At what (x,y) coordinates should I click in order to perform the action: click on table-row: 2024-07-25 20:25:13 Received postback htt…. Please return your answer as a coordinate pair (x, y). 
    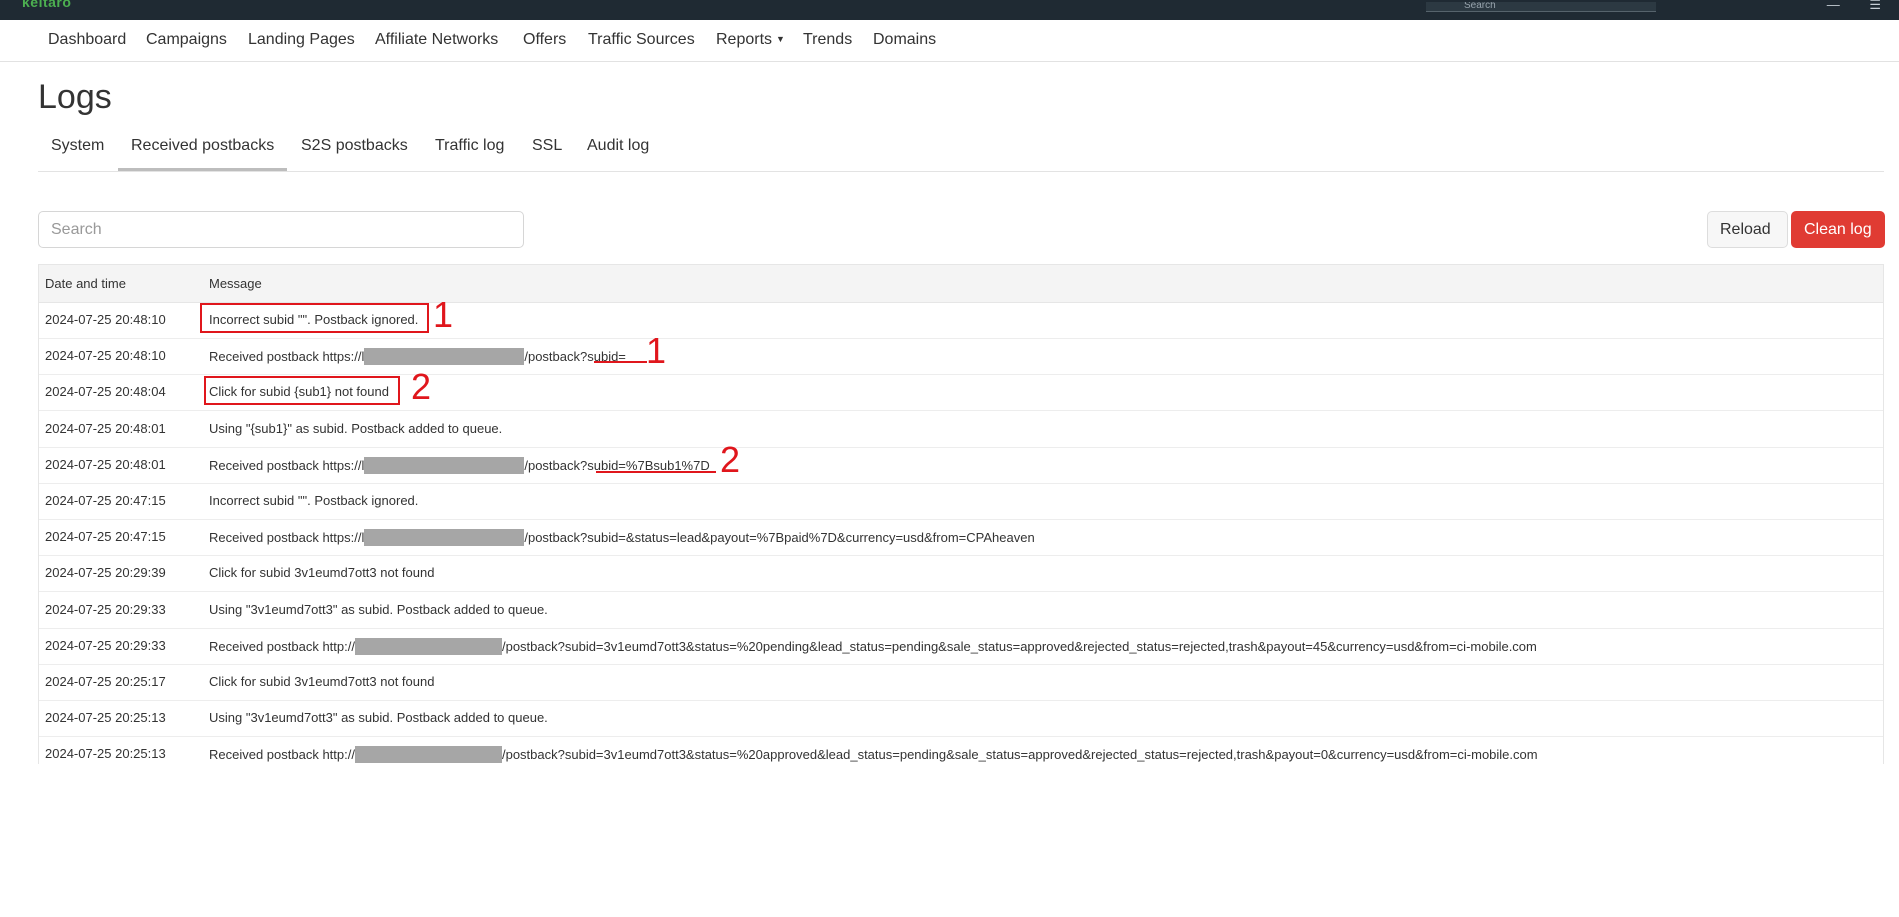
    Looking at the image, I should click on (961, 750).